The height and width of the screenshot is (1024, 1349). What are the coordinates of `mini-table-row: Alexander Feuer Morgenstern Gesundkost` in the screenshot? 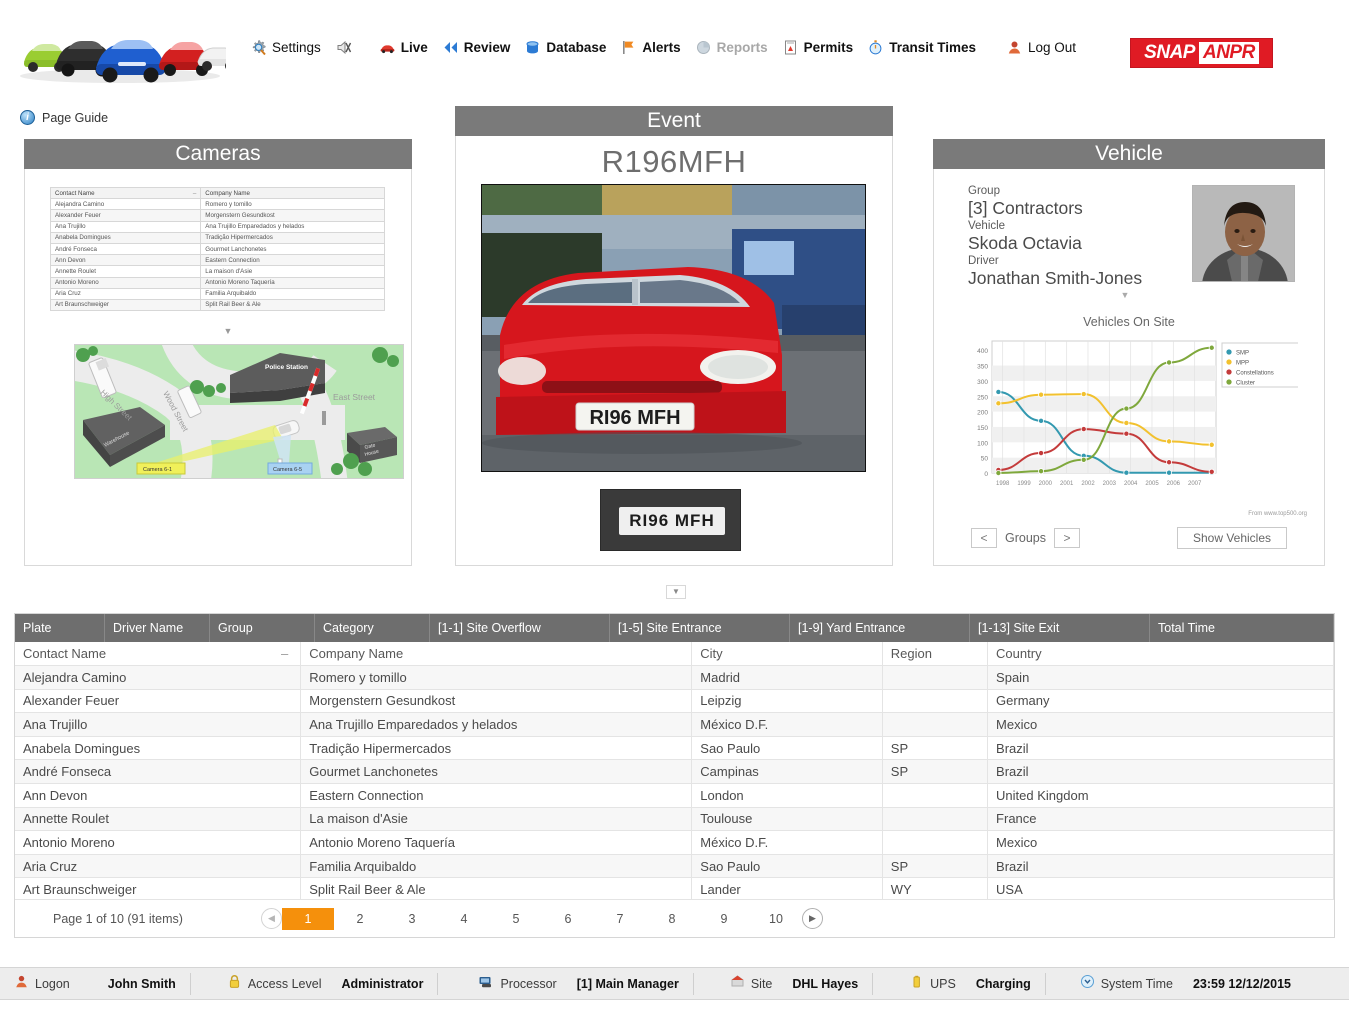 It's located at (217, 215).